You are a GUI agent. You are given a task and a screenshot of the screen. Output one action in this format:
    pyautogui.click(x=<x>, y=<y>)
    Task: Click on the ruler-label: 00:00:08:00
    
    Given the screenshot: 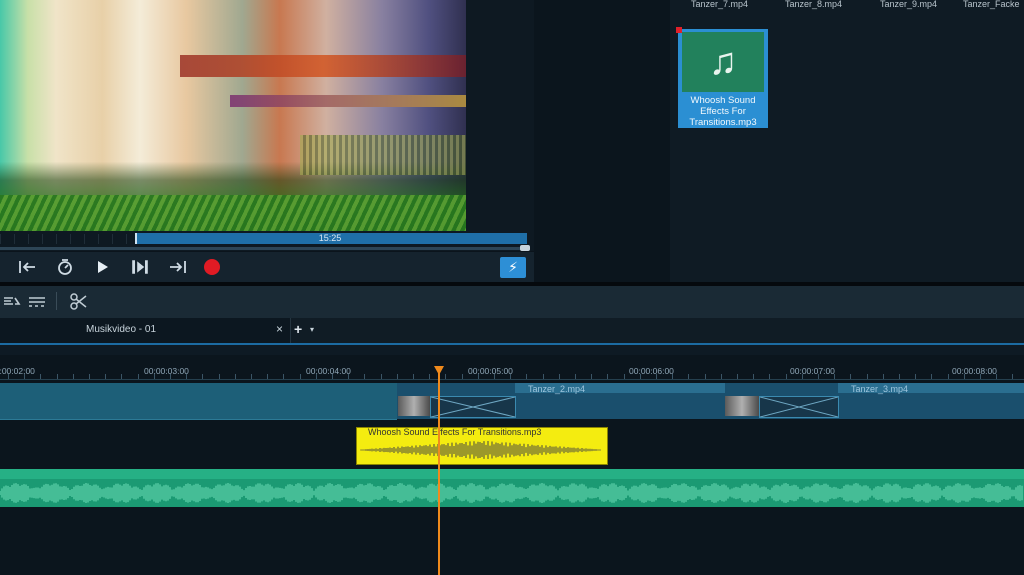 What is the action you would take?
    pyautogui.click(x=974, y=371)
    